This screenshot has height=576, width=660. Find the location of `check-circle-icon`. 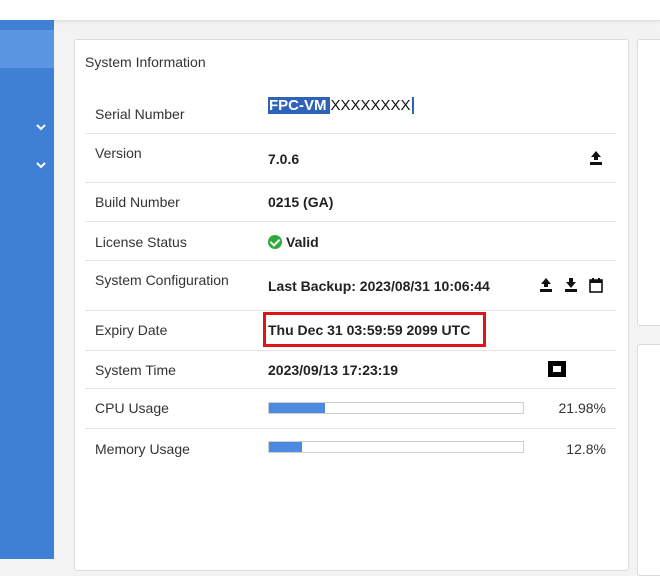

check-circle-icon is located at coordinates (275, 242).